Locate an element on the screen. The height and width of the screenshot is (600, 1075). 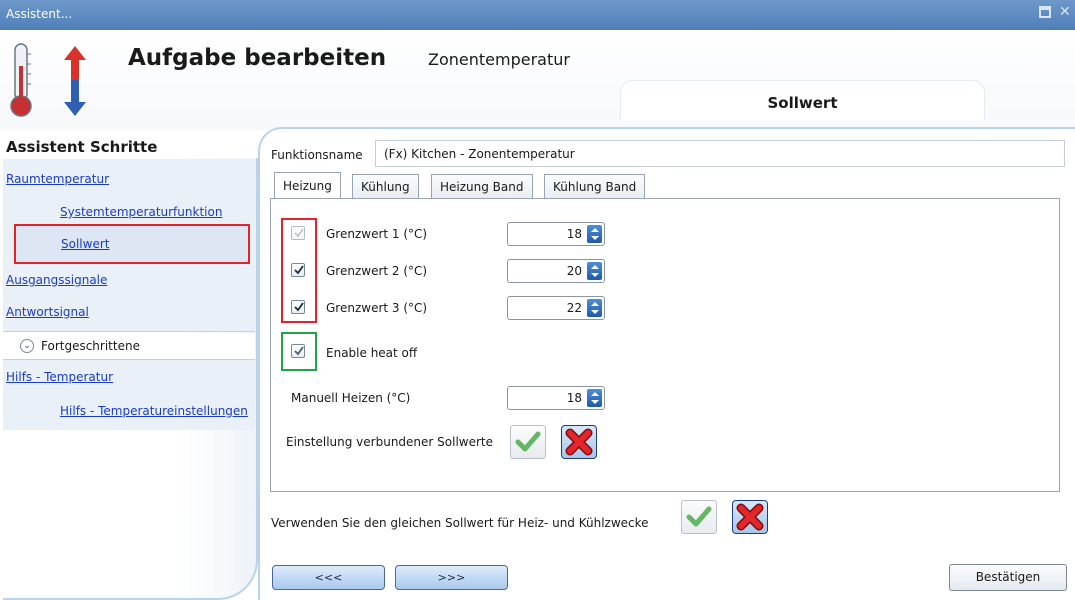
thermometer-icon is located at coordinates (21, 80).